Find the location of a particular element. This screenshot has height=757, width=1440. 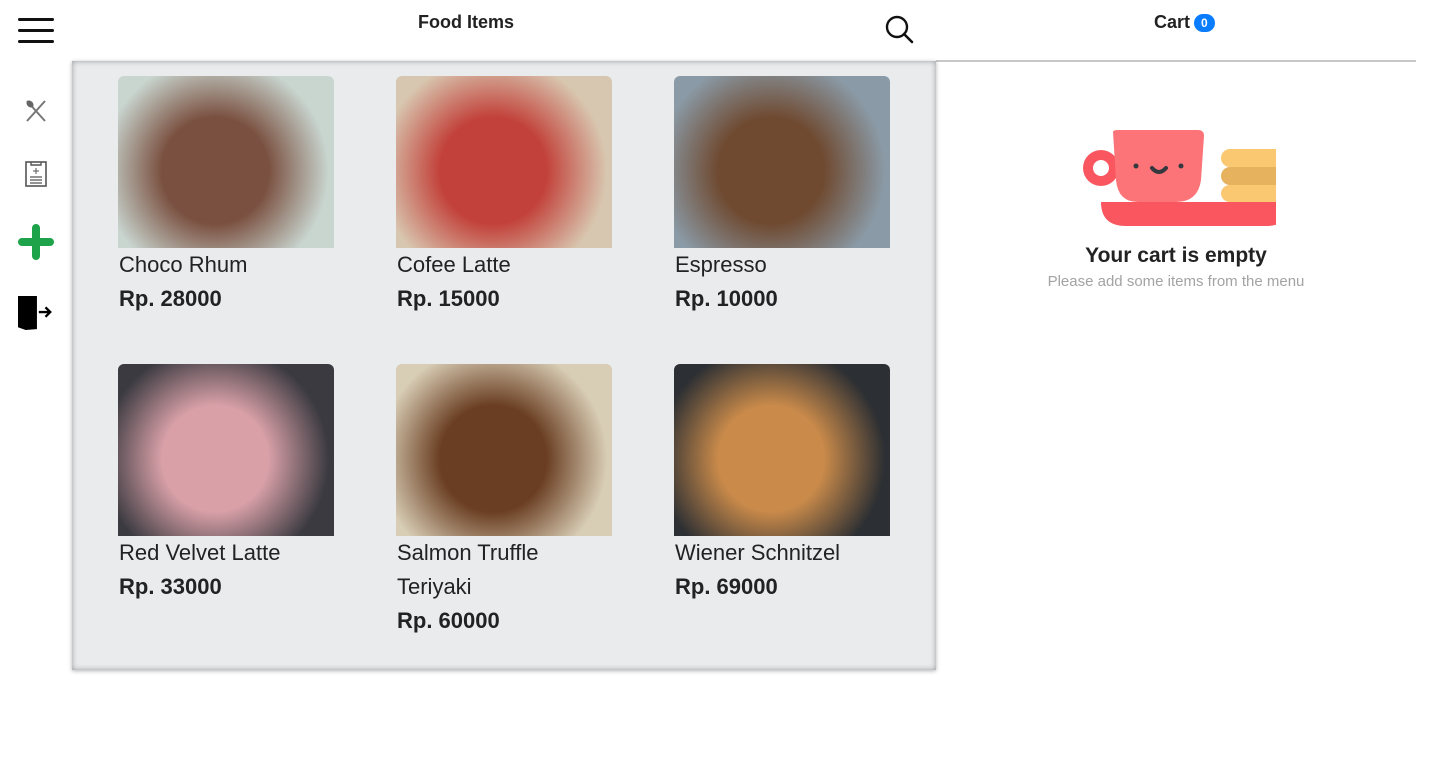

empty-cart-title: Your cart is empty is located at coordinates (1176, 255).